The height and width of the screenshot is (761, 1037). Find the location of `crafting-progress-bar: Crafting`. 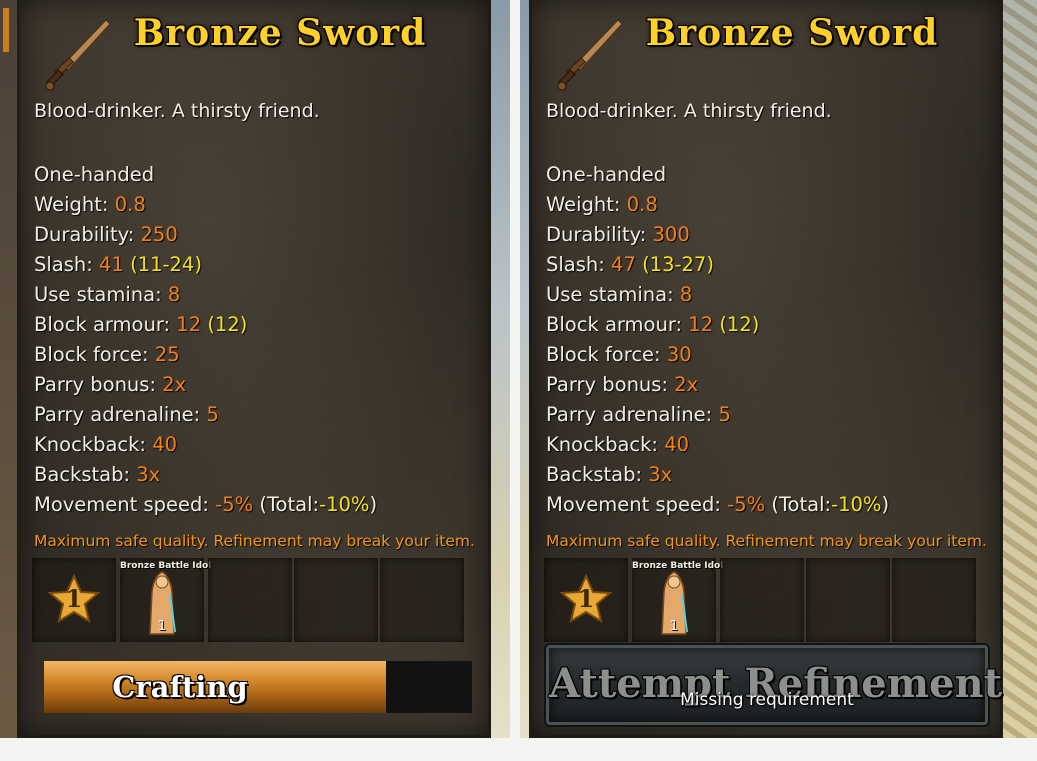

crafting-progress-bar: Crafting is located at coordinates (258, 687).